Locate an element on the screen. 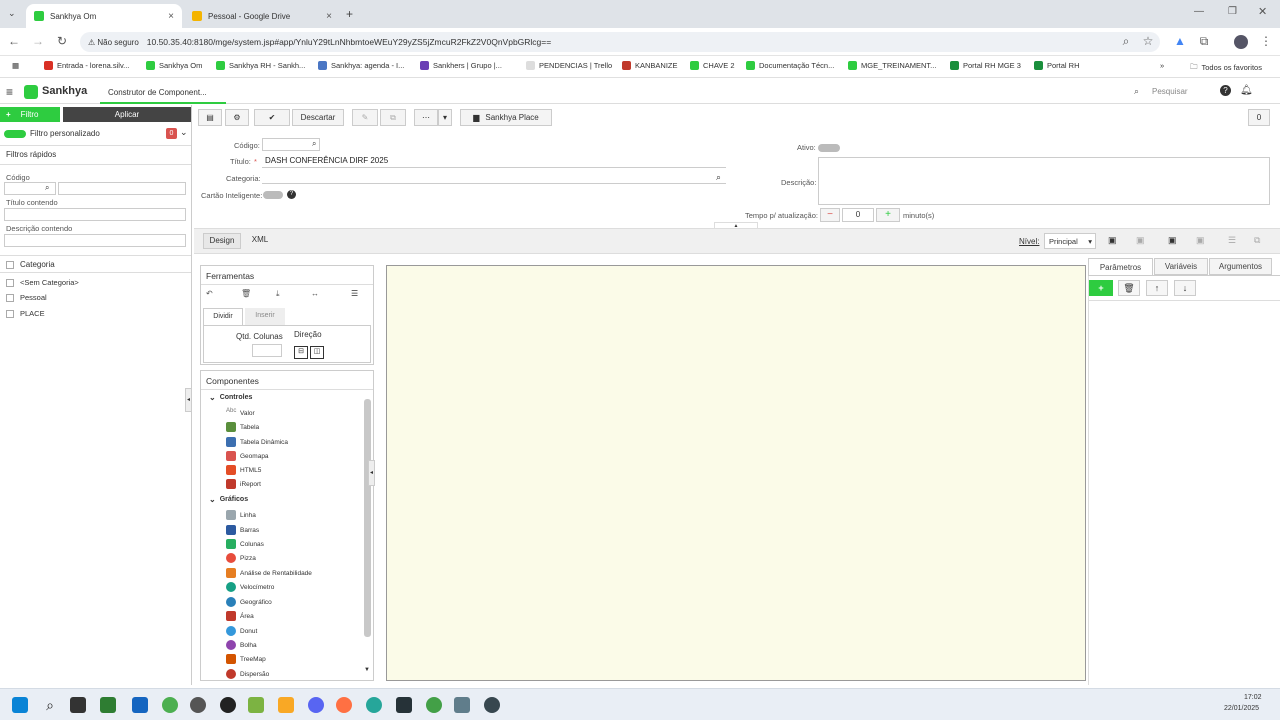 The image size is (1280, 720). search-input: Pesquisar is located at coordinates (1170, 91).